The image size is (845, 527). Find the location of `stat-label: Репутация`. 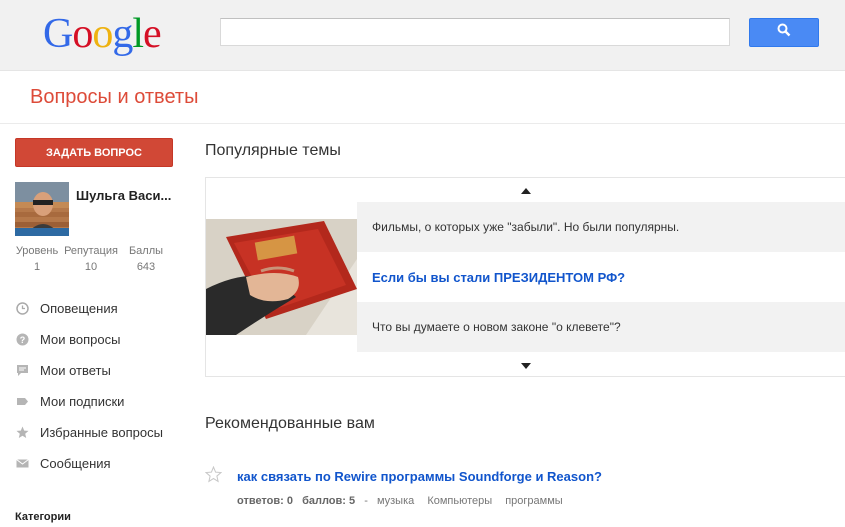

stat-label: Репутация is located at coordinates (91, 251).